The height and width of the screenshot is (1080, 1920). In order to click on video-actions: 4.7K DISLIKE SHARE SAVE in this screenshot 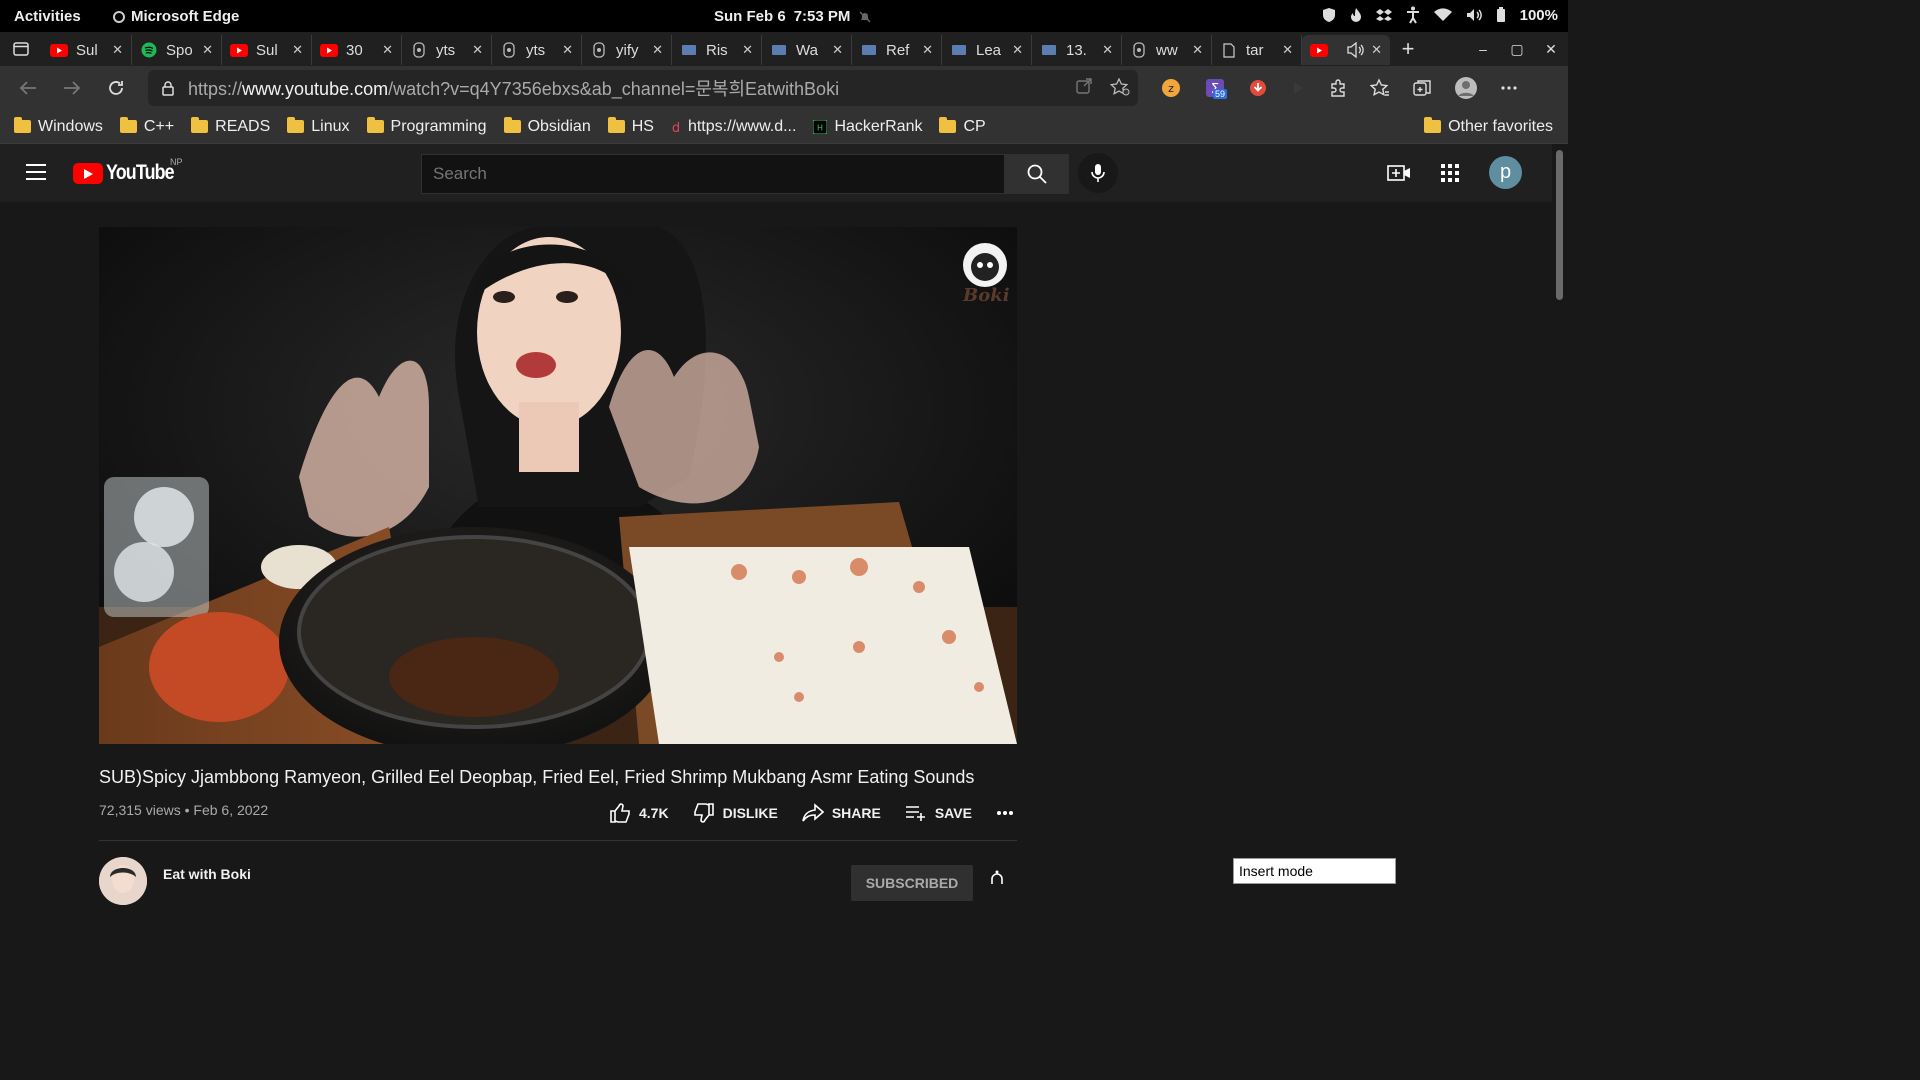, I will do `click(823, 813)`.